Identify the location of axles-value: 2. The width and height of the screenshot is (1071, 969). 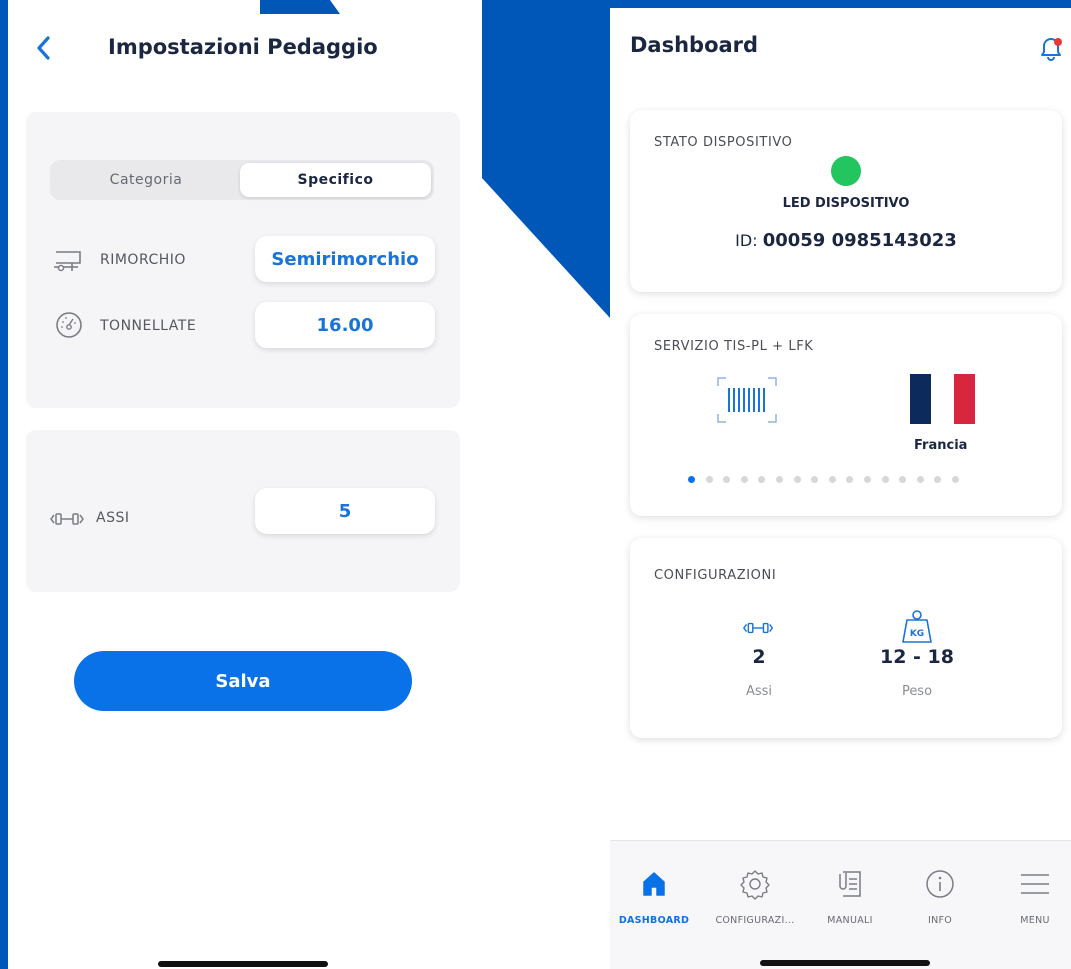
(759, 657).